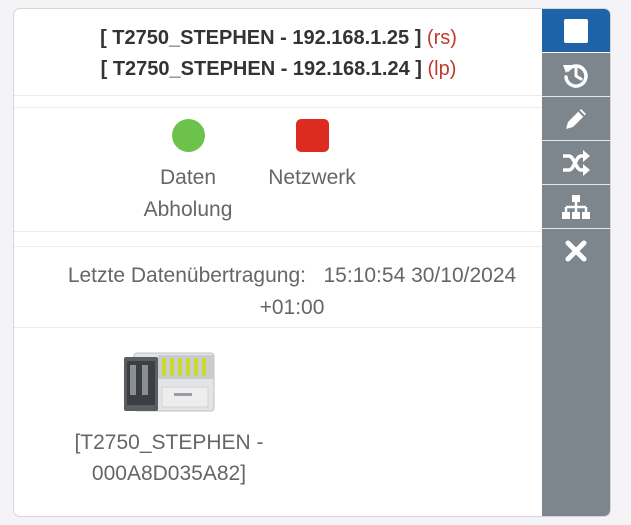 The width and height of the screenshot is (631, 525). I want to click on close-icon, so click(576, 251).